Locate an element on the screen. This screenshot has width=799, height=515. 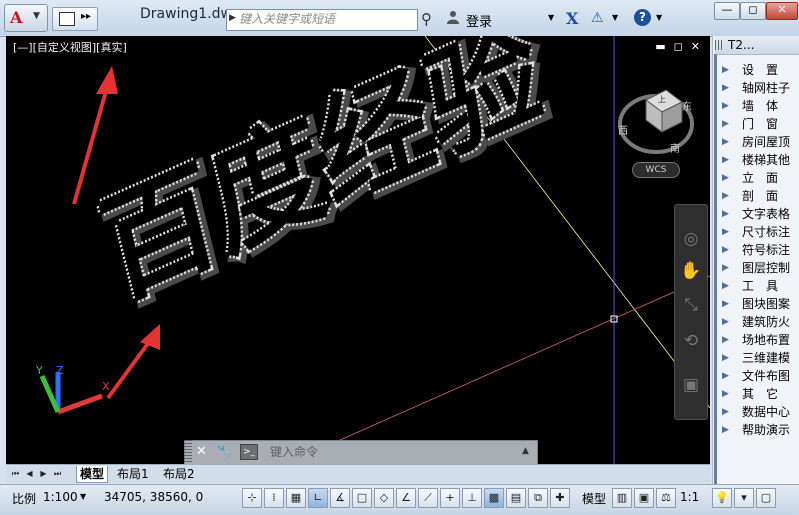
wrench-icon: 🔧 is located at coordinates (224, 451).